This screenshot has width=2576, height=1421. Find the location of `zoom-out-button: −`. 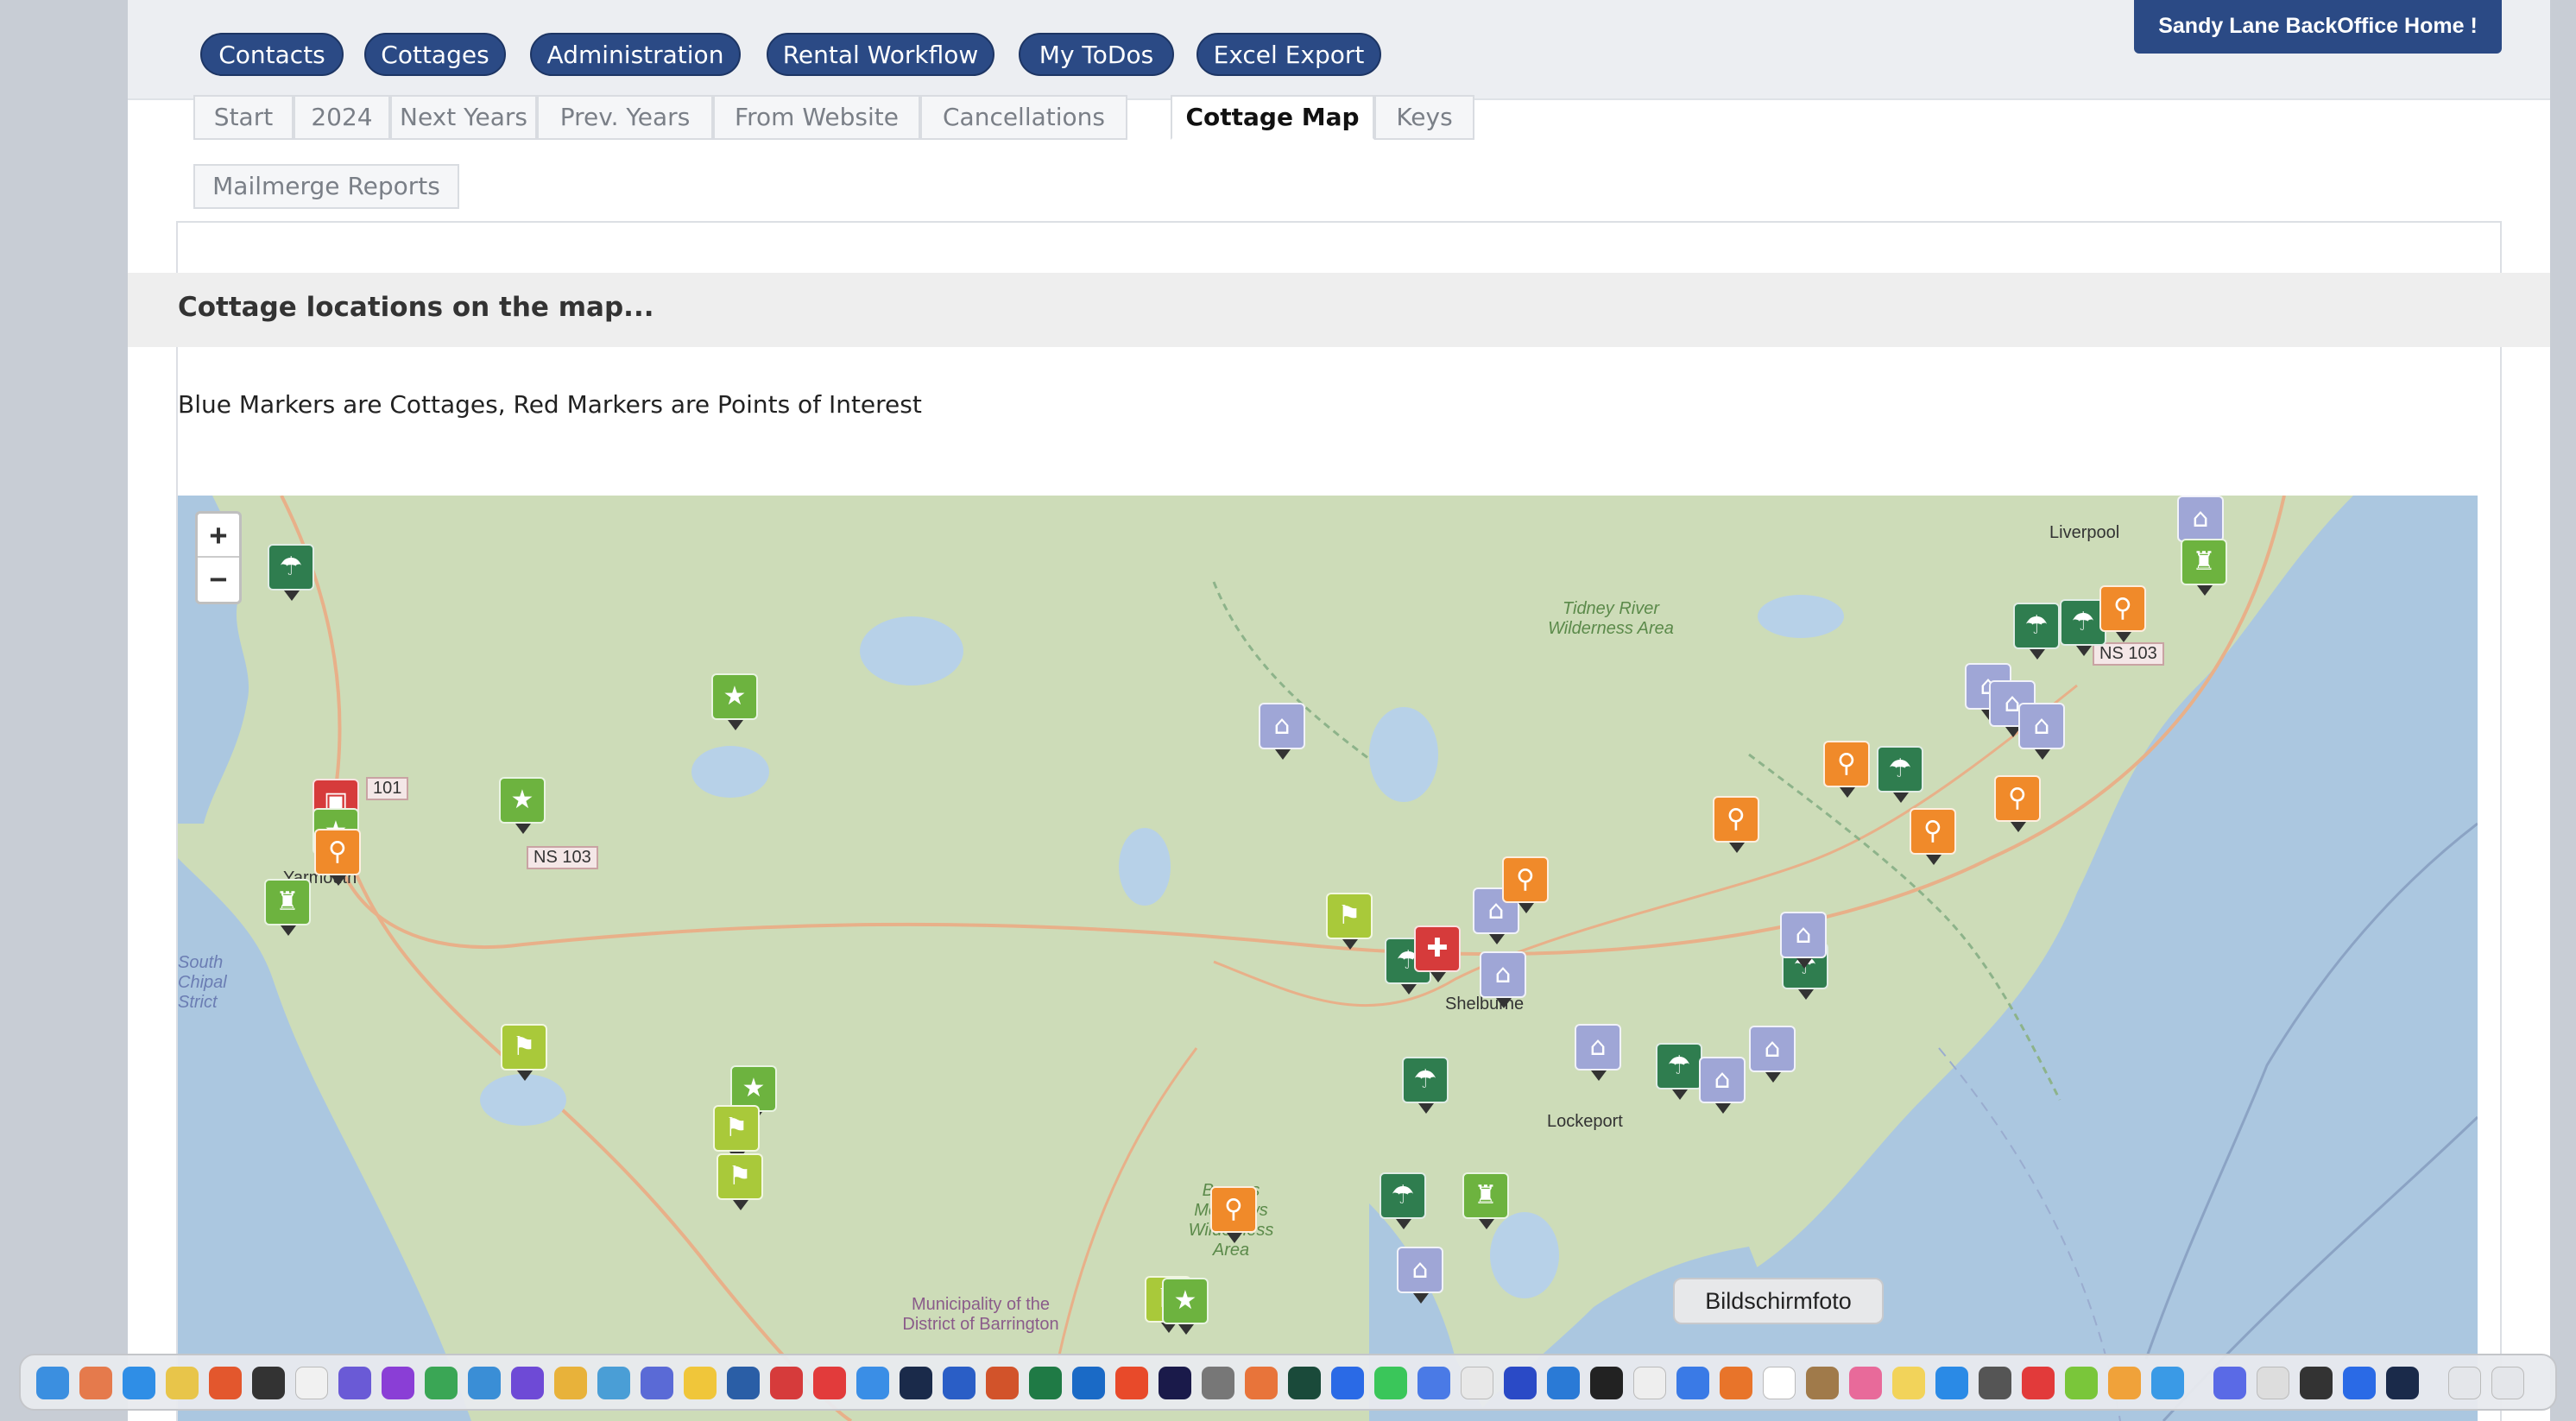

zoom-out-button: − is located at coordinates (218, 580).